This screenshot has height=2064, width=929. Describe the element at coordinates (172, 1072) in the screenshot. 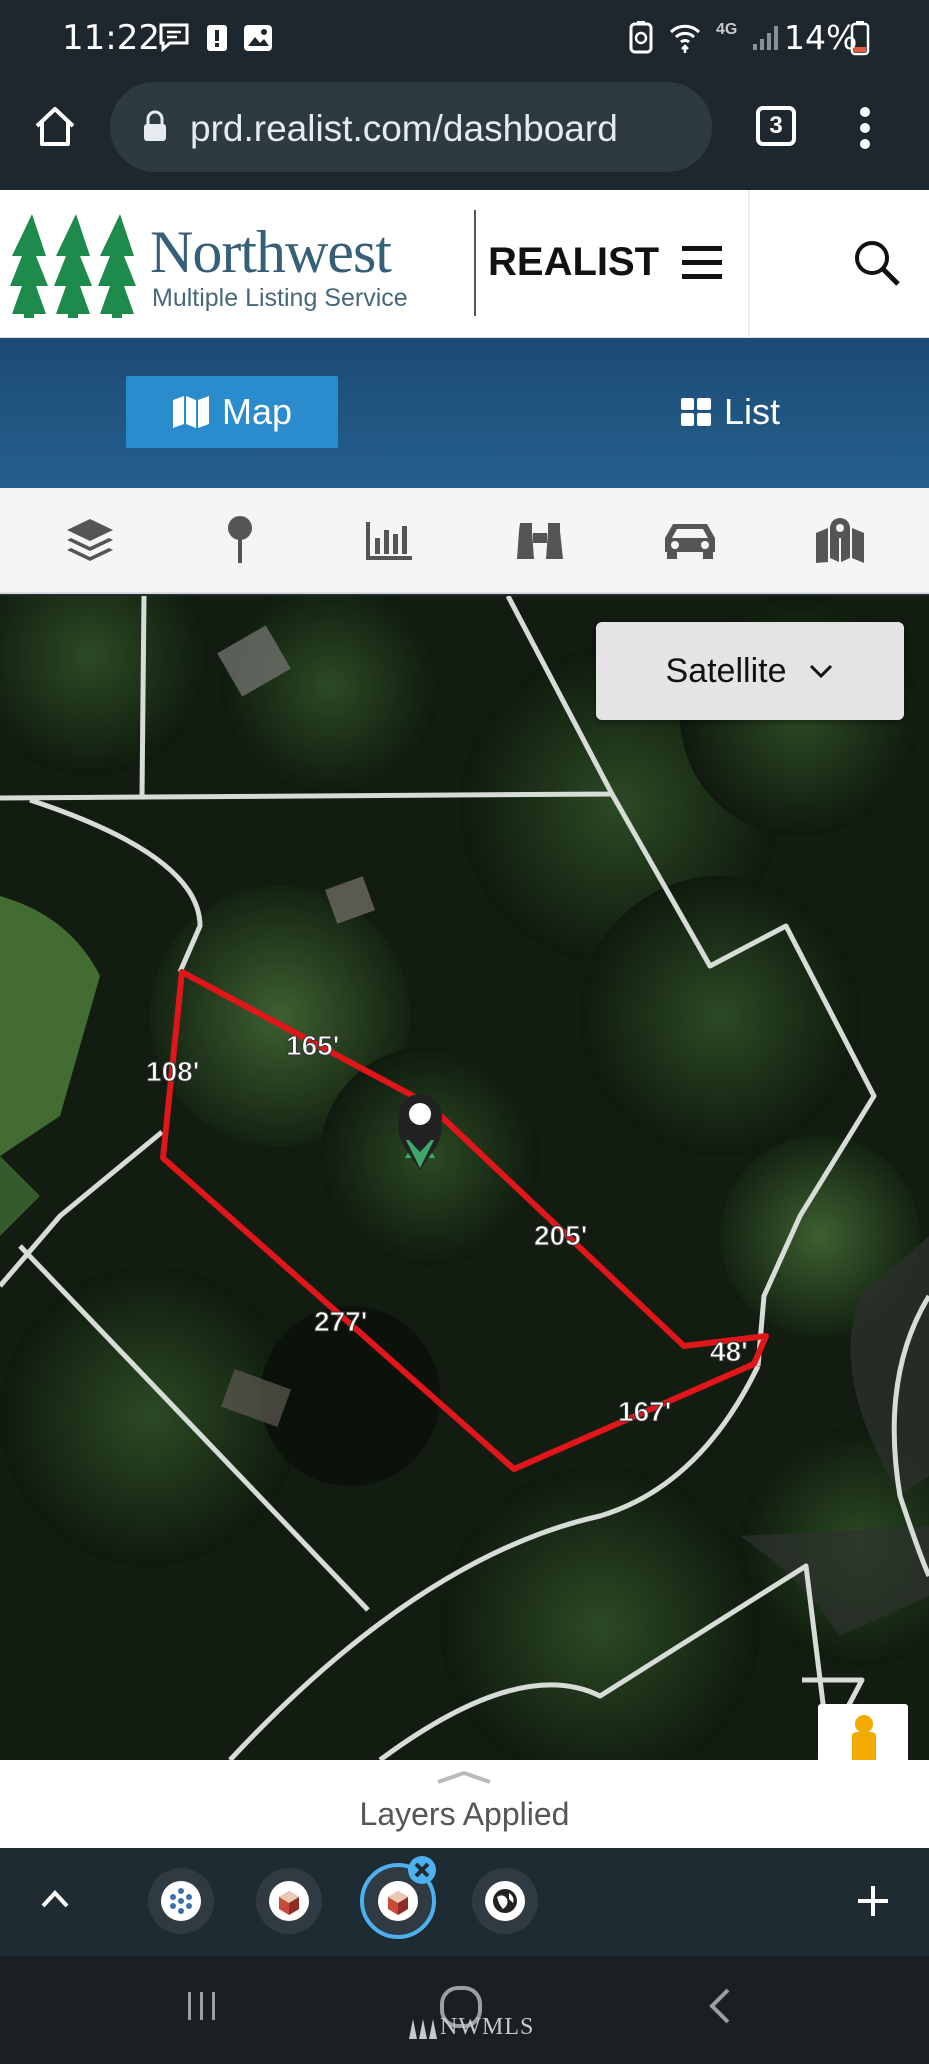

I see `parcel-dimension-label: 108'` at that location.